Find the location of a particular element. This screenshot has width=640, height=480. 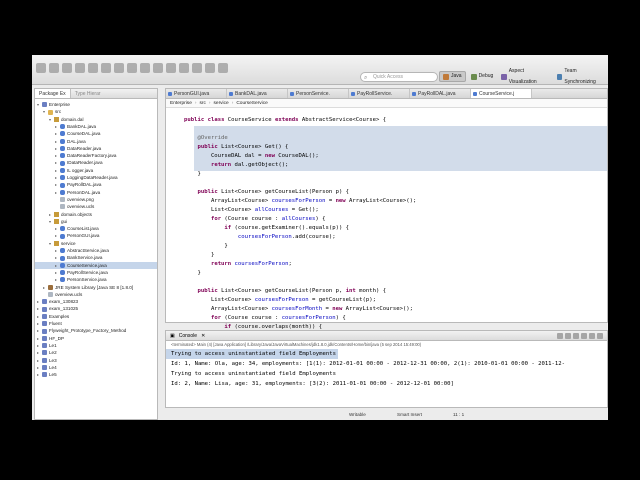

tree-item-label: BankDAL.java is located at coordinates (82, 126).